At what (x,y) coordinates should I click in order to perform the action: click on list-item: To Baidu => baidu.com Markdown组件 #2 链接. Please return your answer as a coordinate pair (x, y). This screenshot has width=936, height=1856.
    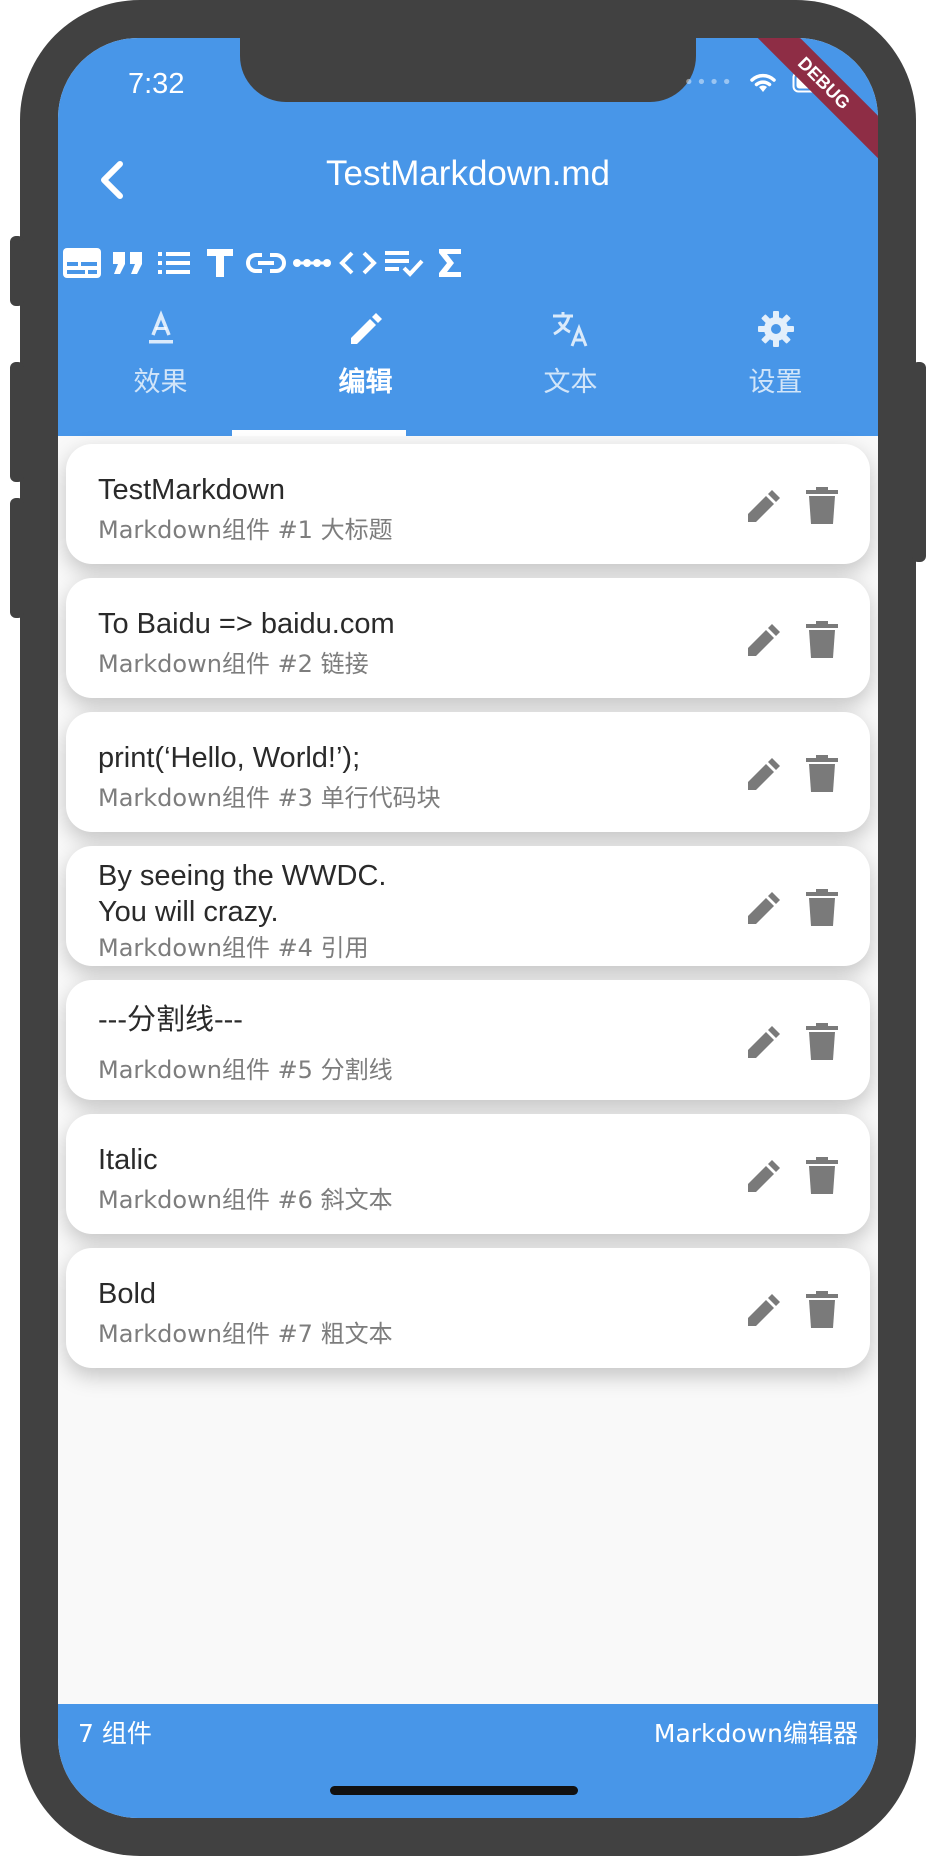
    Looking at the image, I should click on (468, 638).